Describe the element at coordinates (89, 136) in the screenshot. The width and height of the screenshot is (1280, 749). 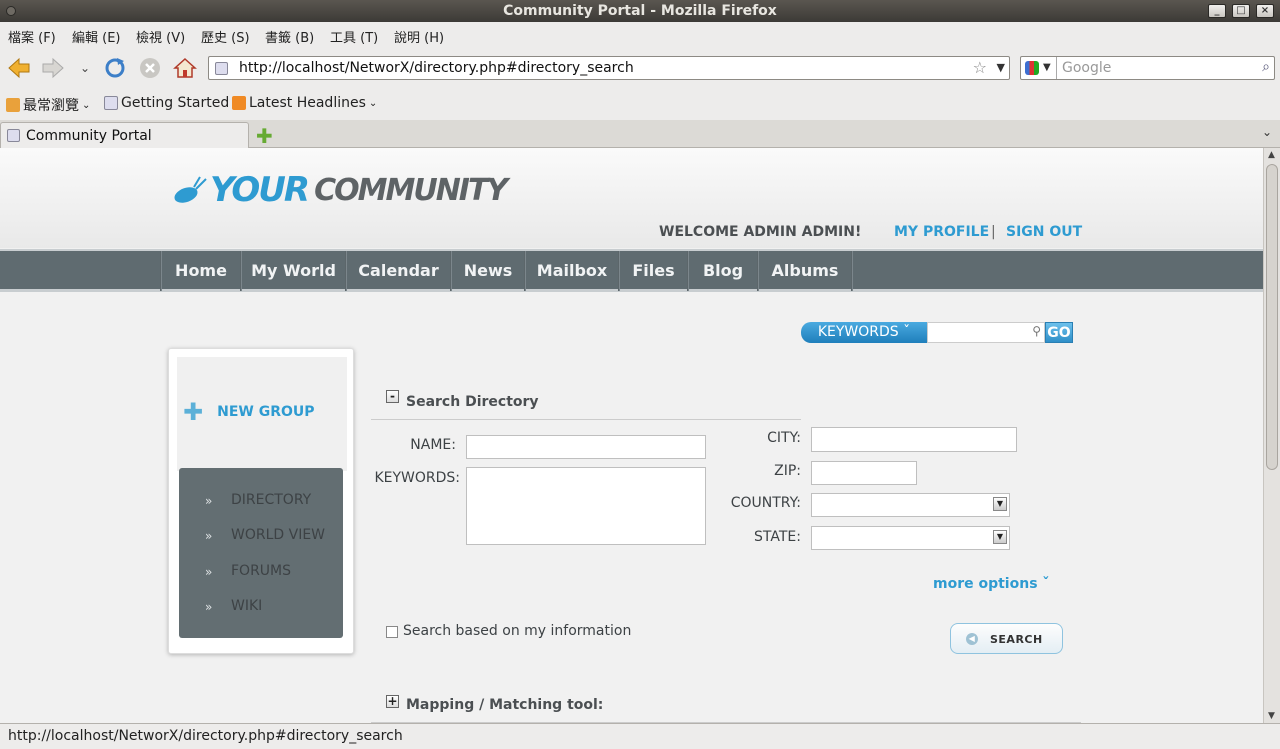
I see `tab-label: Community Portal` at that location.